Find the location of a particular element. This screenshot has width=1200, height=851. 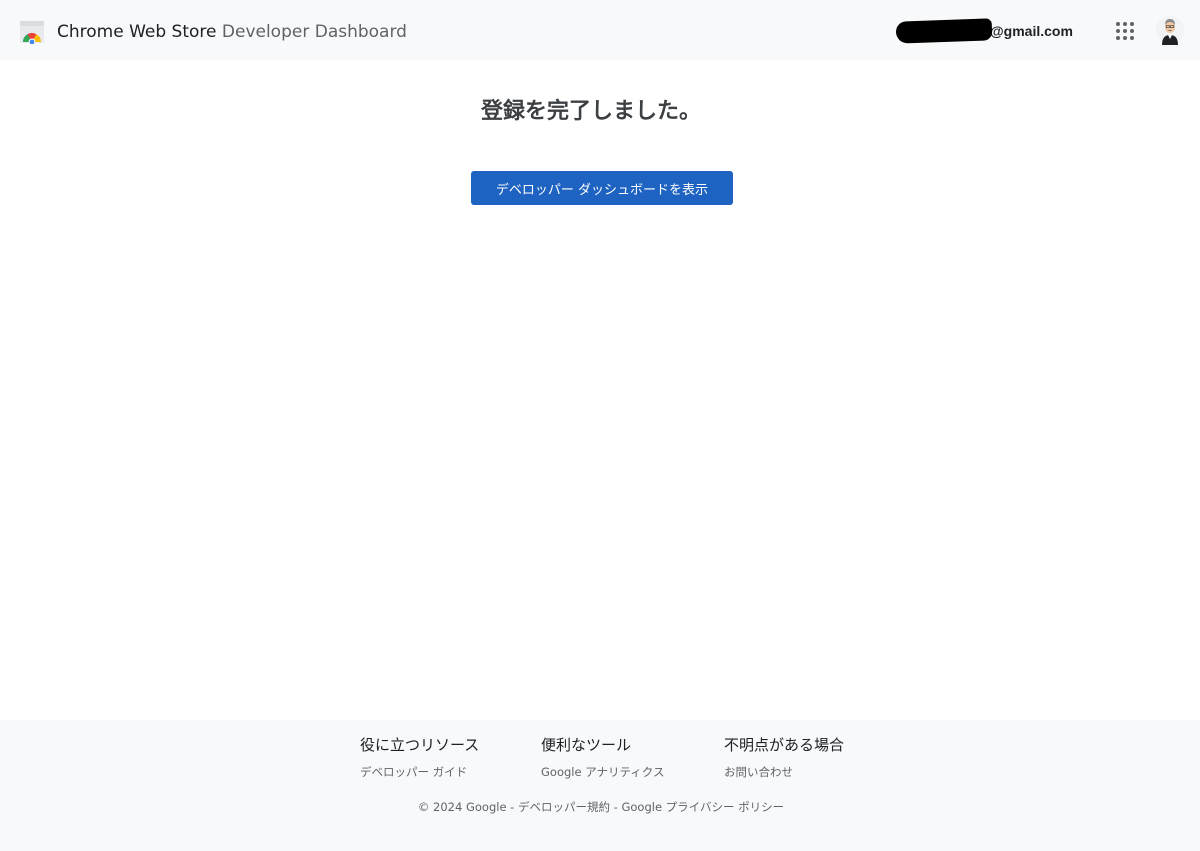

footer-col-resources: 役に立つリソース デベロッパー ガイド is located at coordinates (419, 757).